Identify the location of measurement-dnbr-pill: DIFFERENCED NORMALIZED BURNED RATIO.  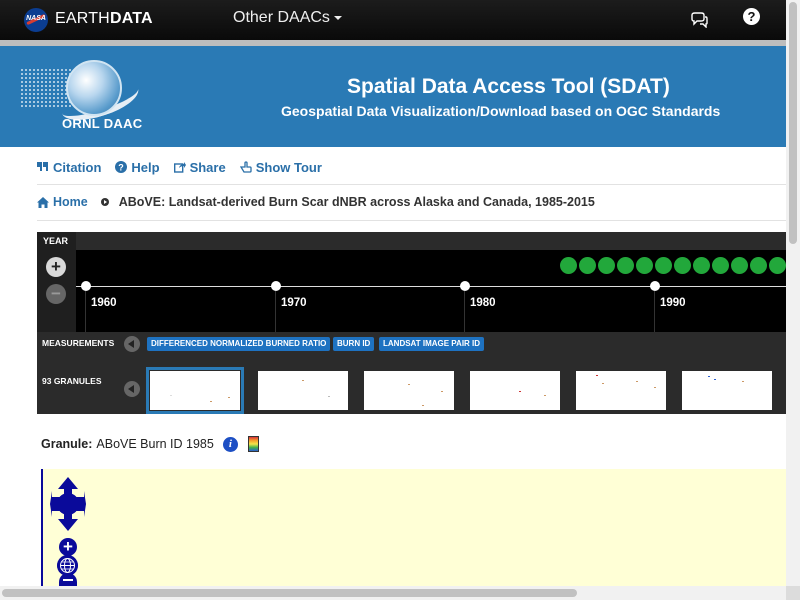
(239, 344).